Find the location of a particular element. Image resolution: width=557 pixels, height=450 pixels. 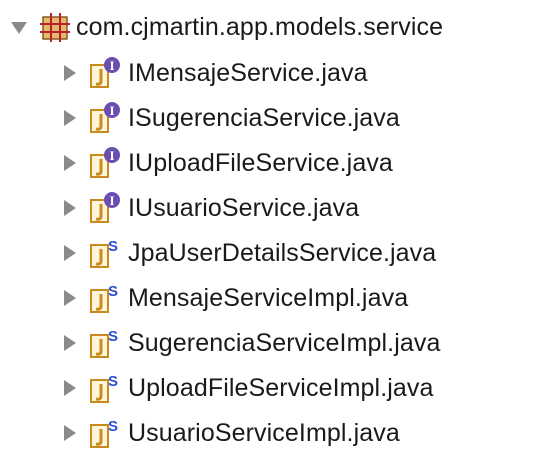

tree-file-item: S UsuarioServiceImpl.java is located at coordinates (229, 430).